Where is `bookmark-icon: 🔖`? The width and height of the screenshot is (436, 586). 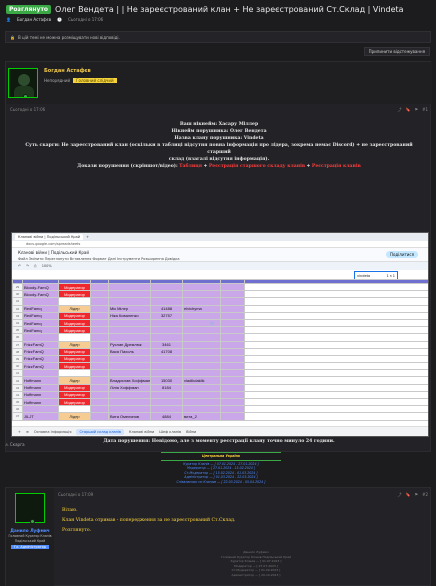
bookmark-icon: 🔖 is located at coordinates (408, 495).